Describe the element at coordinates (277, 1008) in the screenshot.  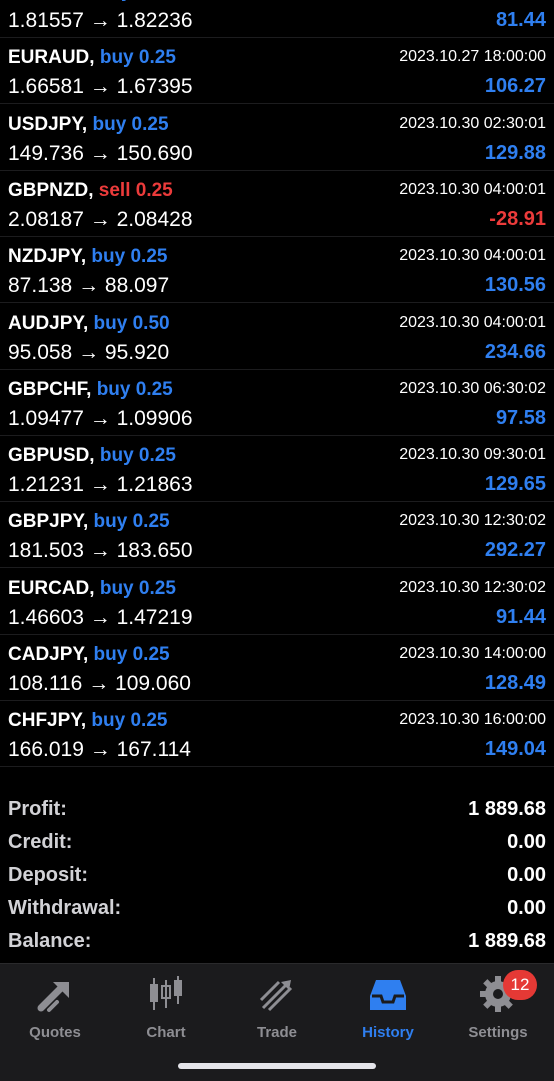
I see `tab-trade: Trade` at that location.